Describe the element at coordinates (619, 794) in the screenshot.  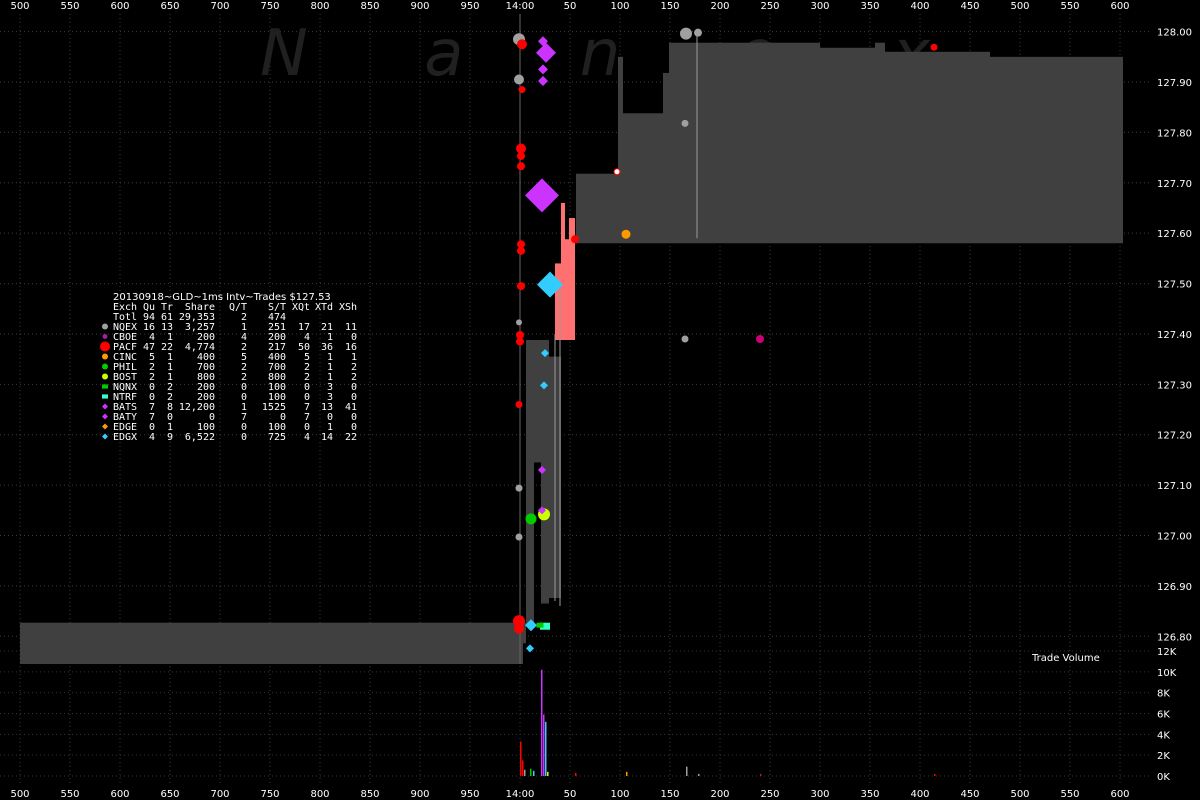
I see `x-tick-label-bottom: 100` at that location.